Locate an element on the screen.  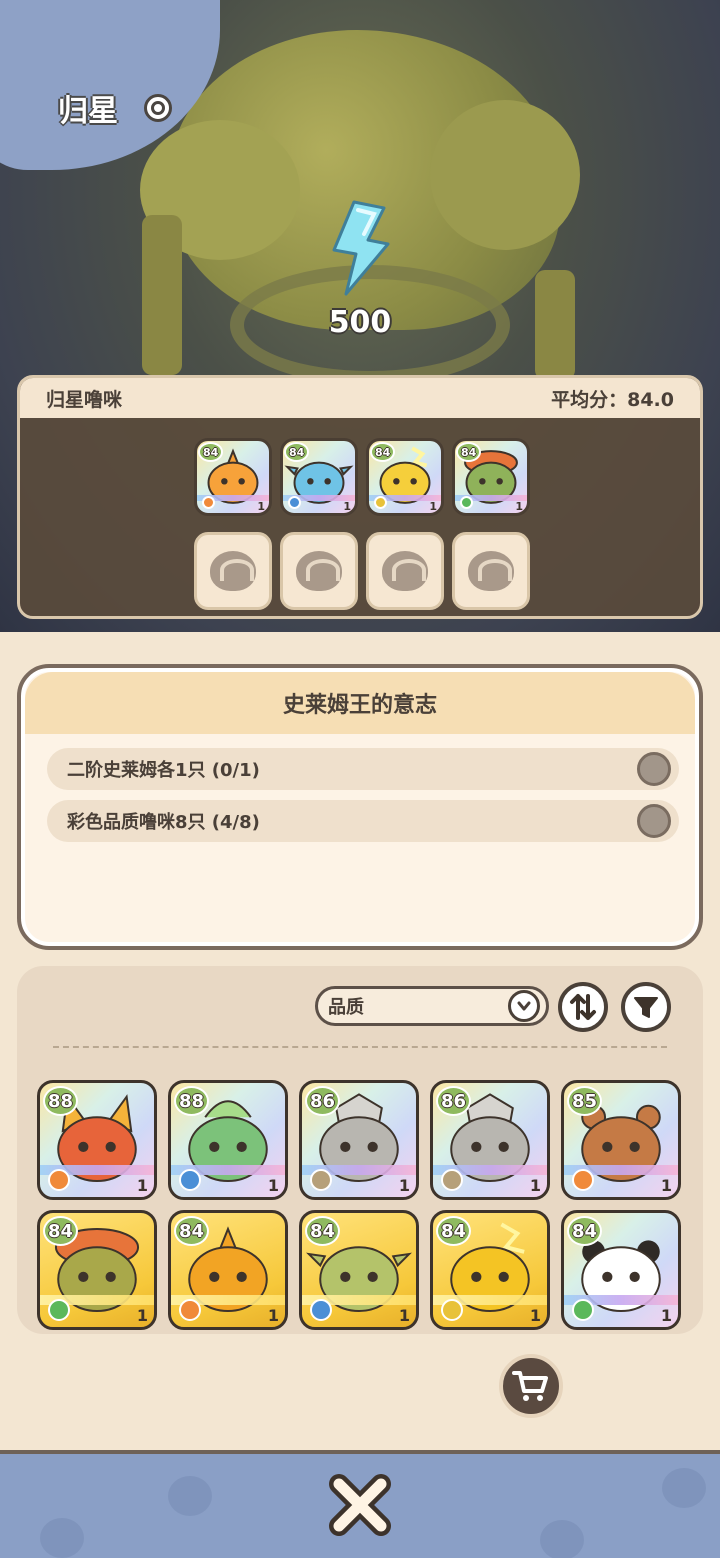
sort-dropdown-value: 品质 is located at coordinates (346, 1007).